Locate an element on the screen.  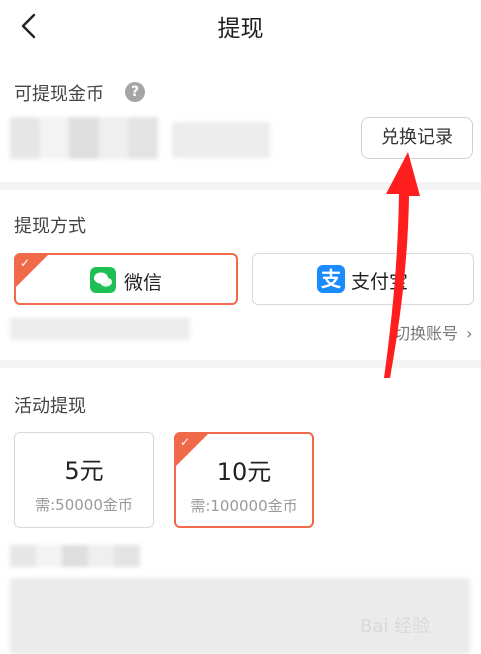
switch-account-link: 切换账号 › is located at coordinates (433, 332).